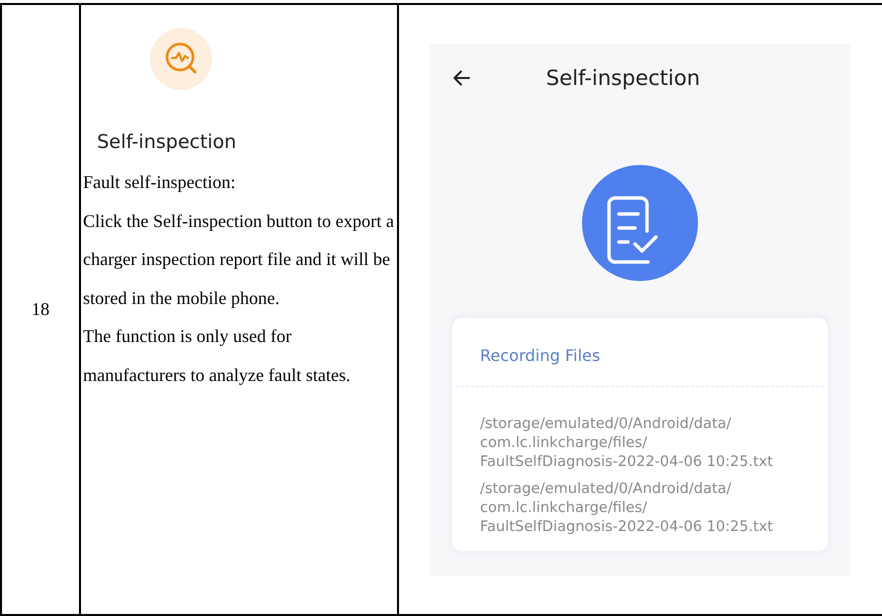 Image resolution: width=882 pixels, height=616 pixels. I want to click on feature-label: Self-inspection, so click(167, 142).